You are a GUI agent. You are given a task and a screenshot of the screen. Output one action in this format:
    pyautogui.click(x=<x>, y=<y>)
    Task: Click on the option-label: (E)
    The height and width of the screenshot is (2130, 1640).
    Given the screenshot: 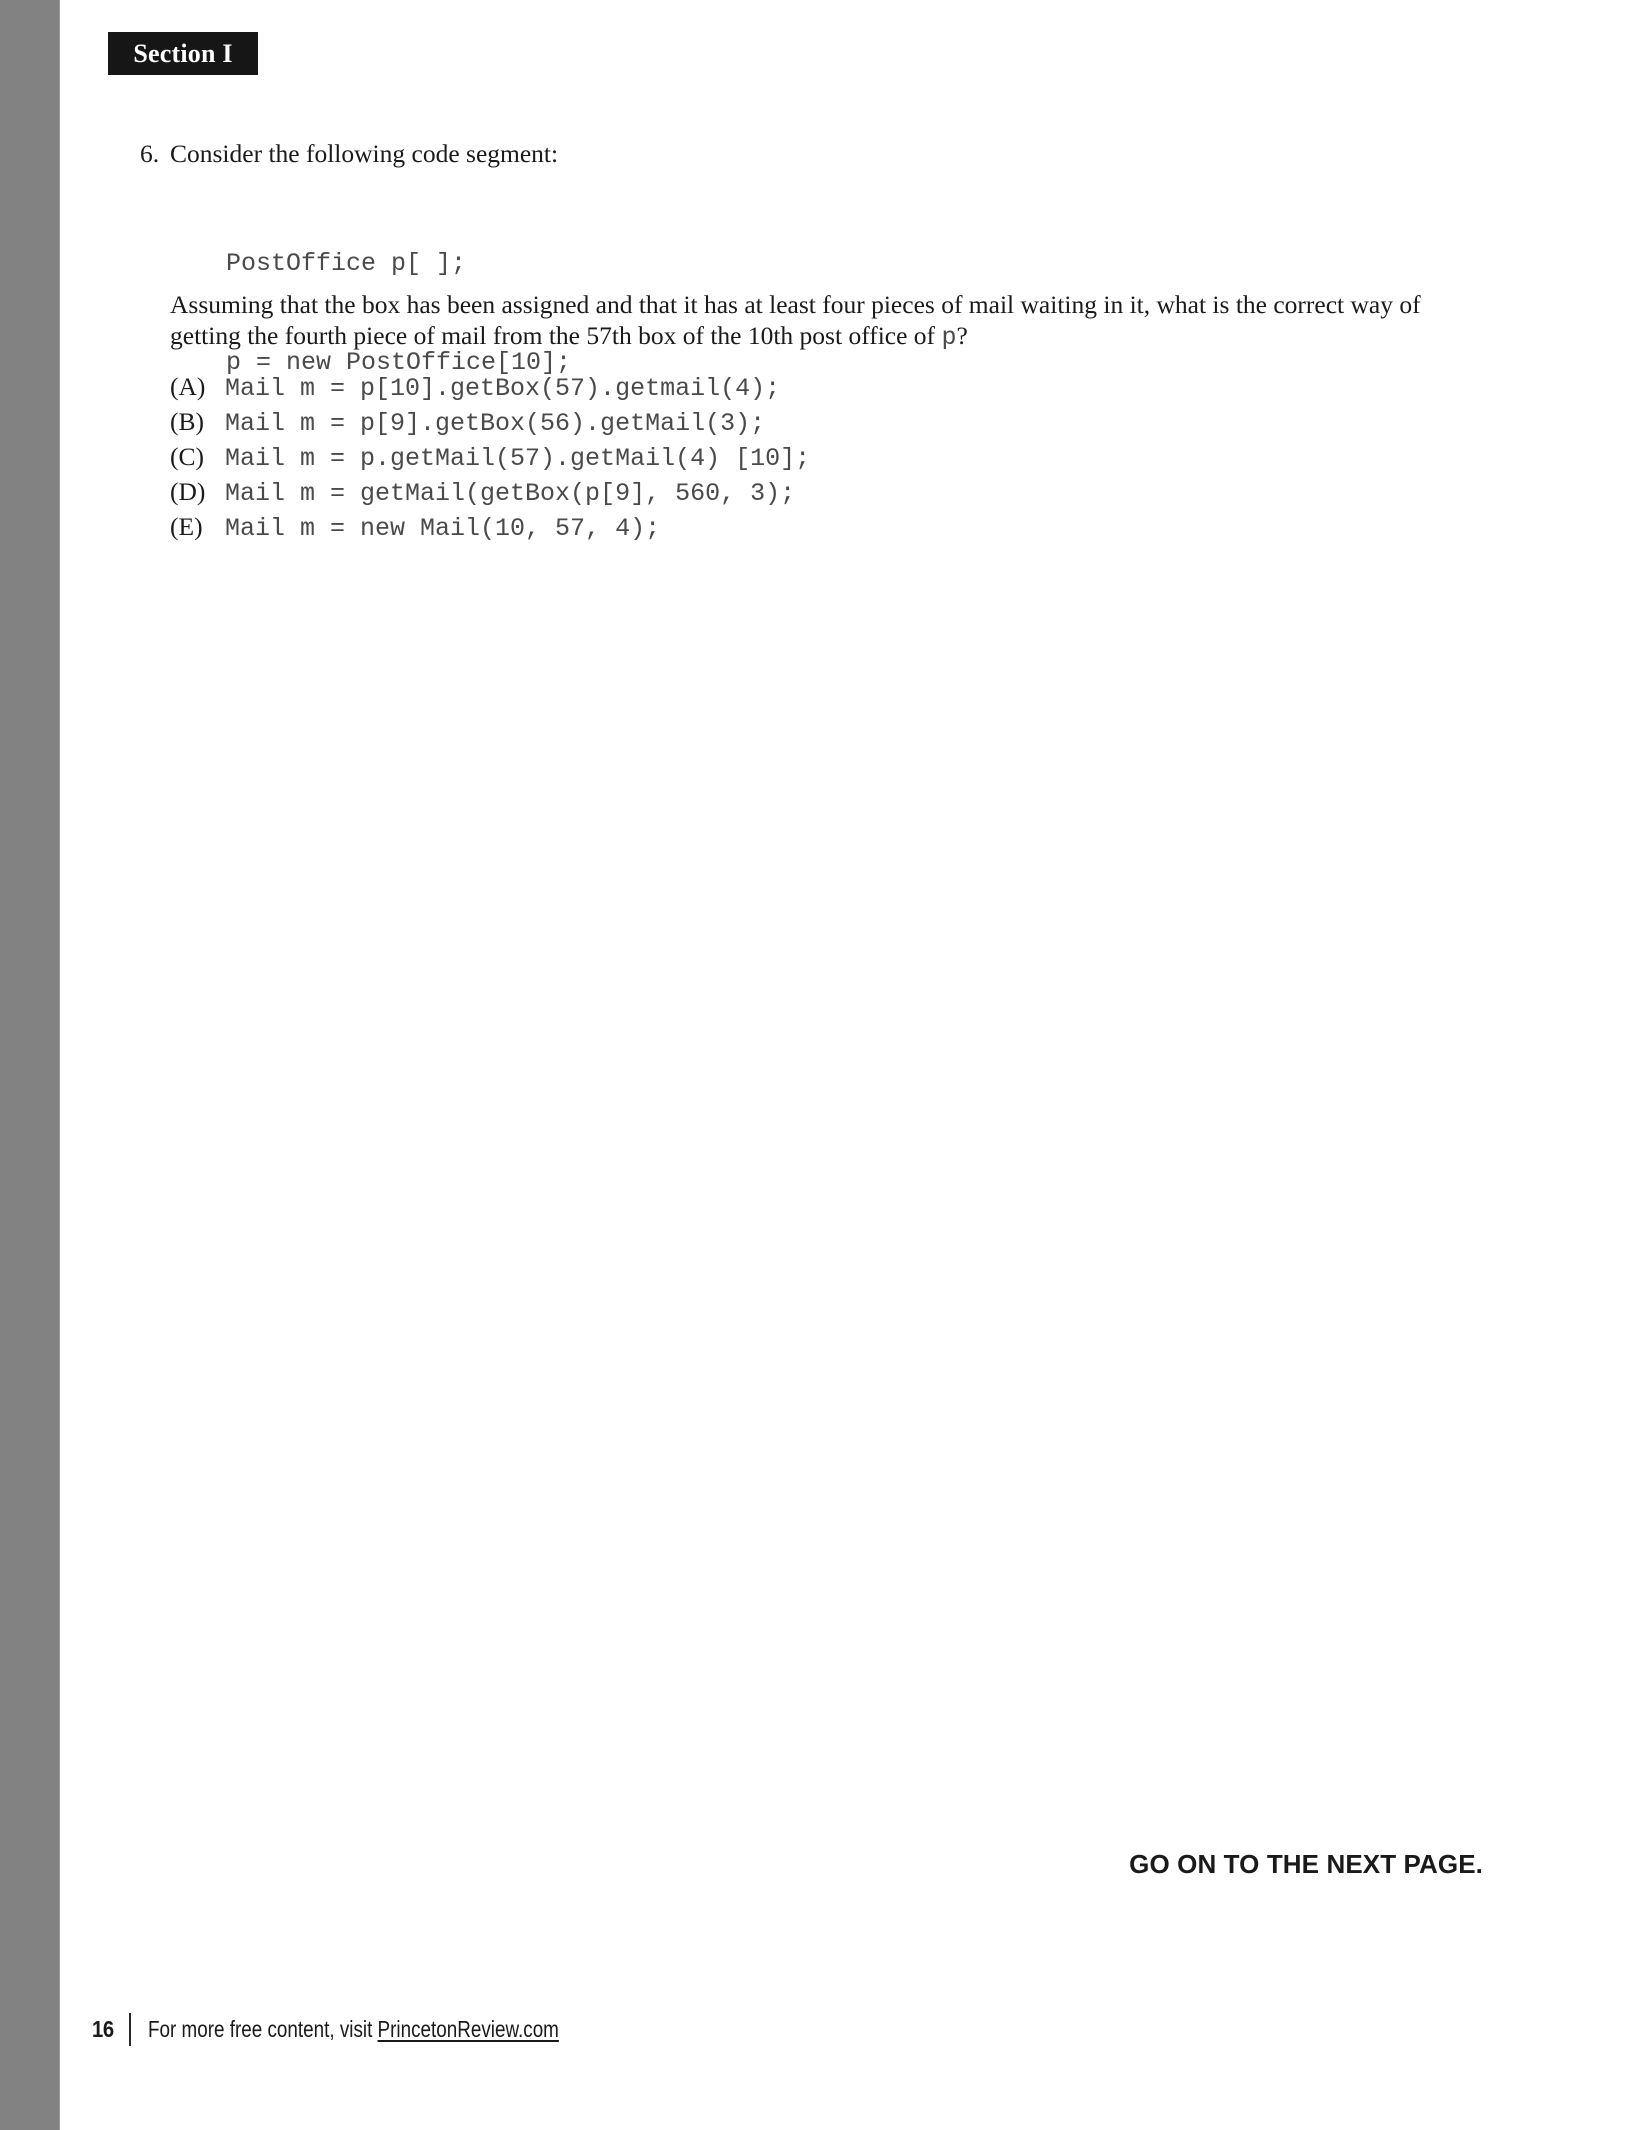 What is the action you would take?
    pyautogui.click(x=186, y=526)
    